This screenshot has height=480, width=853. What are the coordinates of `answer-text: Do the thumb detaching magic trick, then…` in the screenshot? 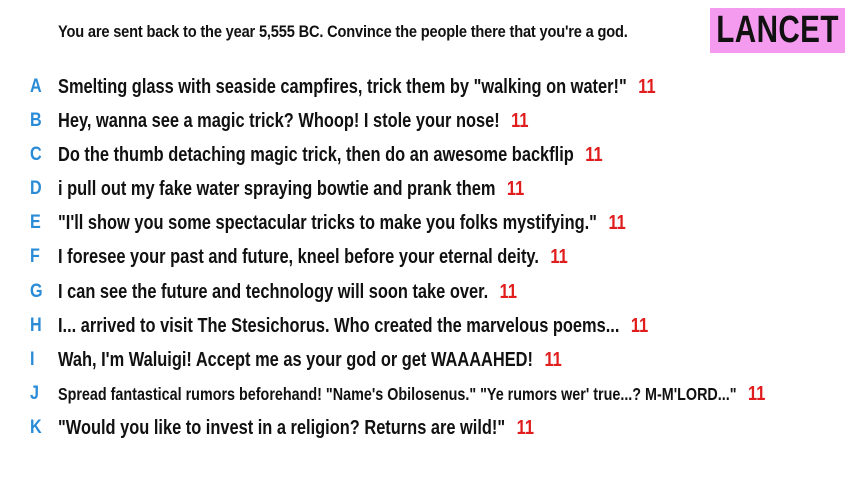 It's located at (316, 154).